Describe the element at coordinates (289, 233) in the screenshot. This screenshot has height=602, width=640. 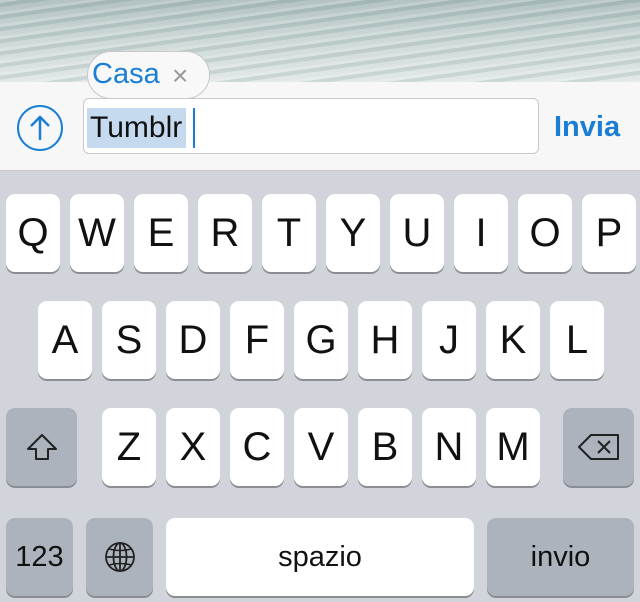
I see `key-t: T` at that location.